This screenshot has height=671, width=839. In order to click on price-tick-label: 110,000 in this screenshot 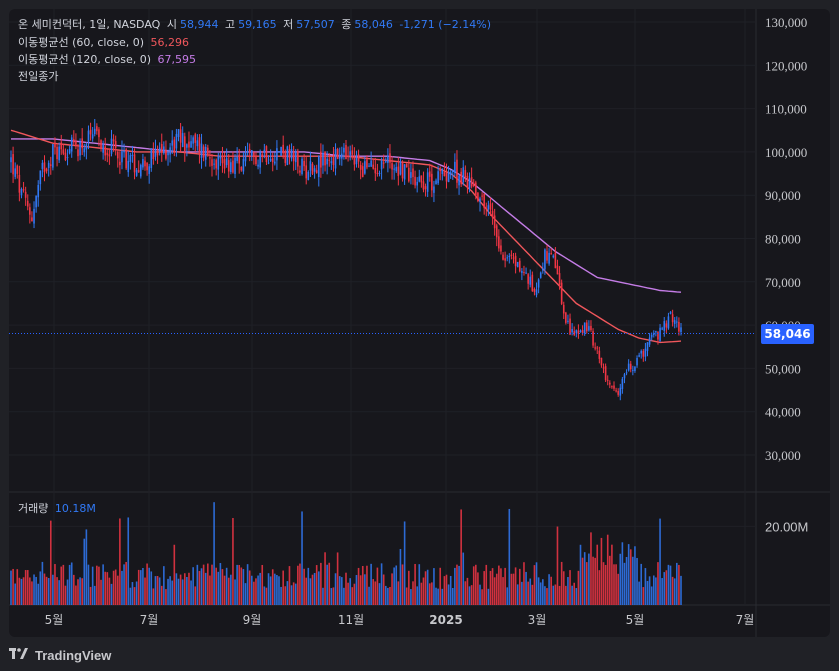, I will do `click(786, 109)`.